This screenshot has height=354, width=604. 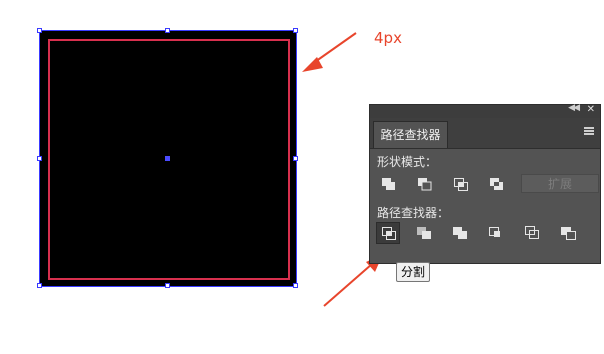 I want to click on intersect-icon, so click(x=461, y=184).